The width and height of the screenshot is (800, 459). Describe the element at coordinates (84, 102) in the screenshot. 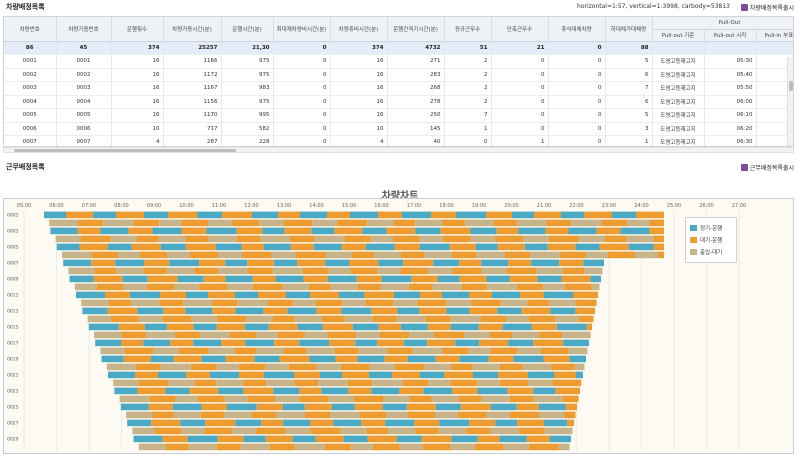

I see `table-cell: 0004` at that location.